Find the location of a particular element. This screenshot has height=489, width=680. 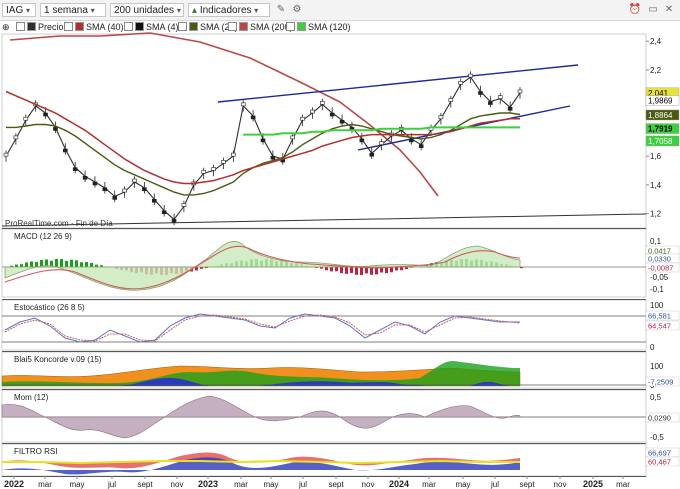

legend-label: SMA (120) is located at coordinates (329, 27).